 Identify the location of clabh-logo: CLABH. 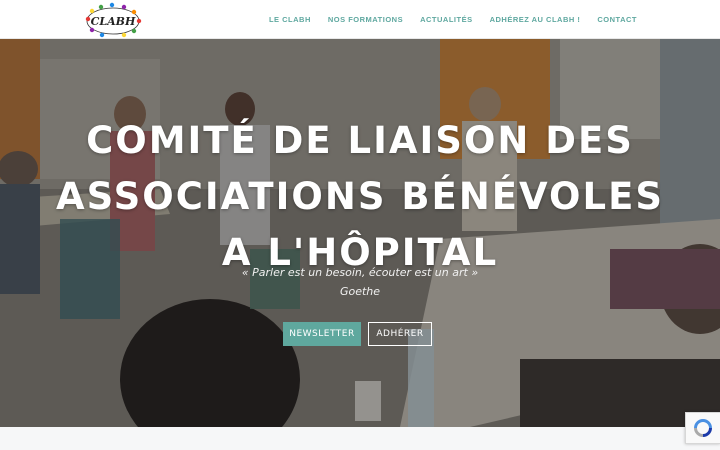
(113, 19).